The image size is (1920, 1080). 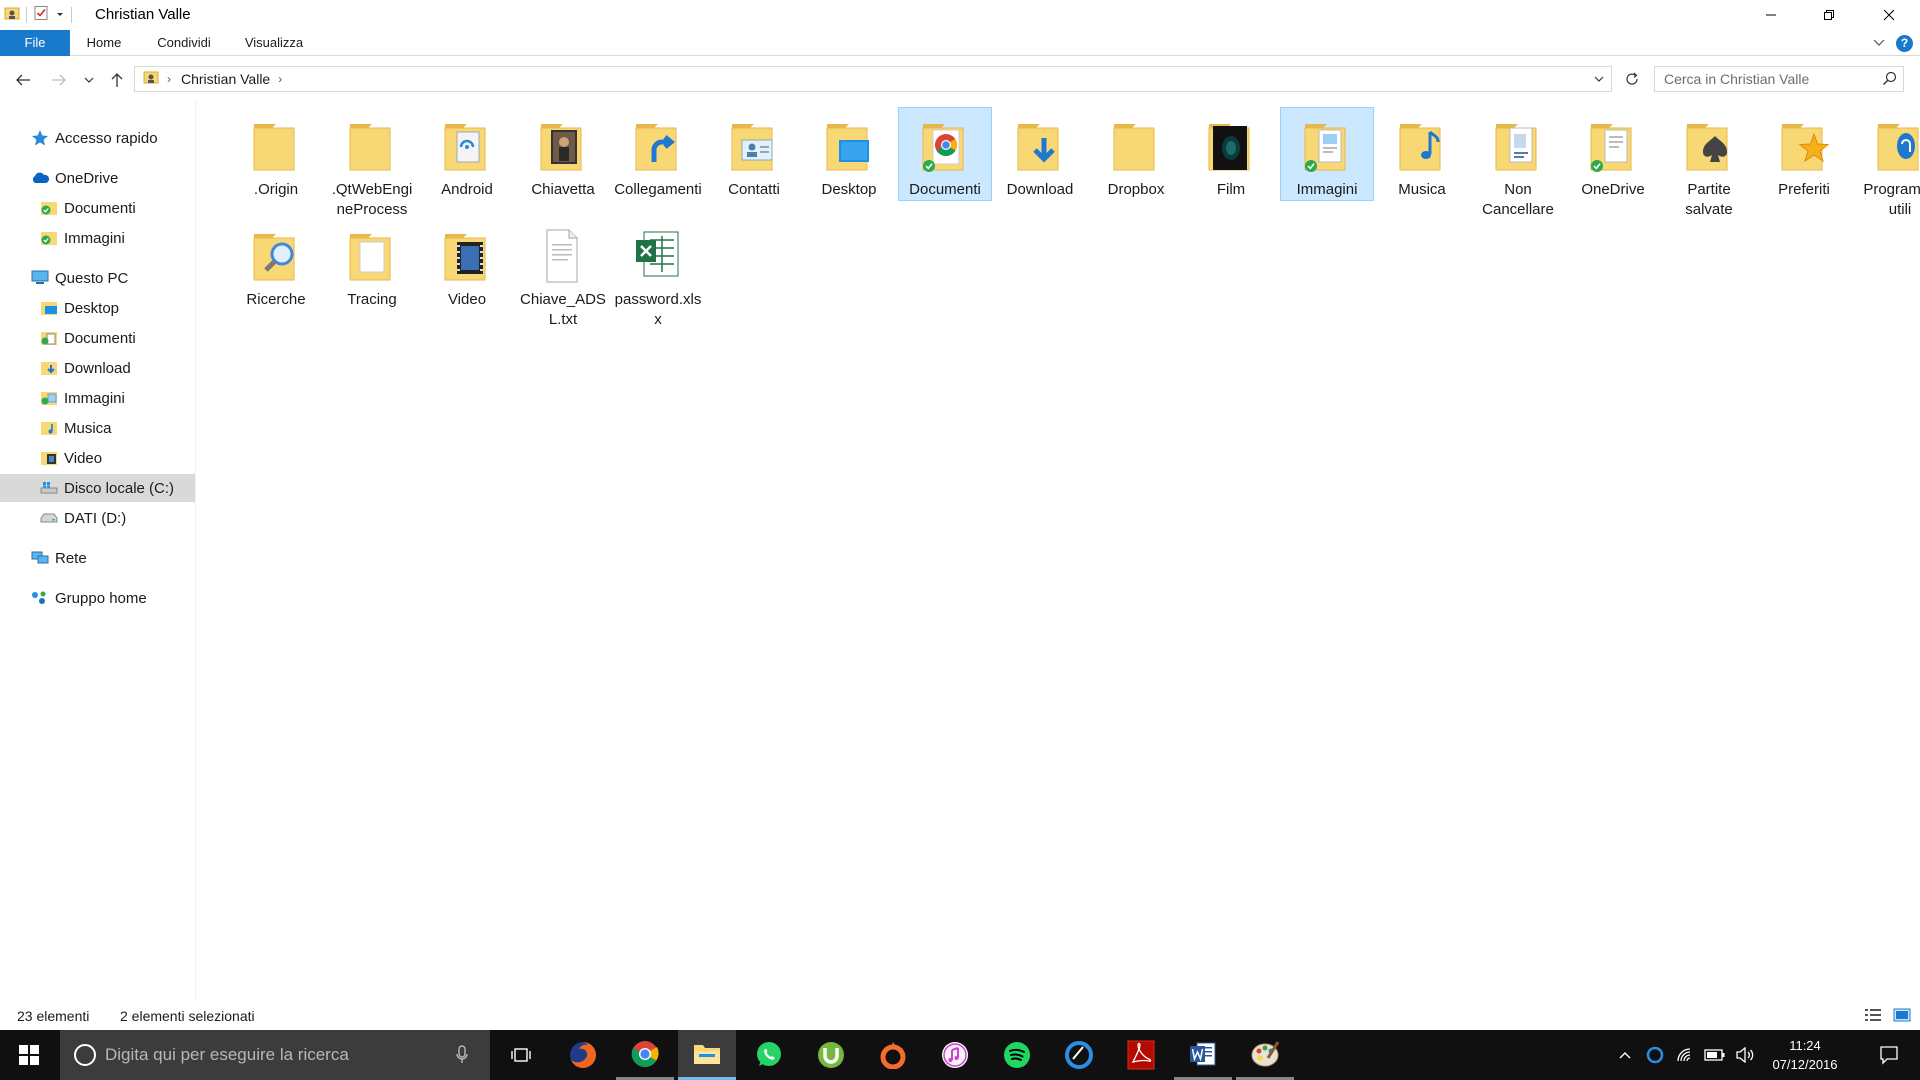 I want to click on folder-item: Documenti, so click(x=945, y=154).